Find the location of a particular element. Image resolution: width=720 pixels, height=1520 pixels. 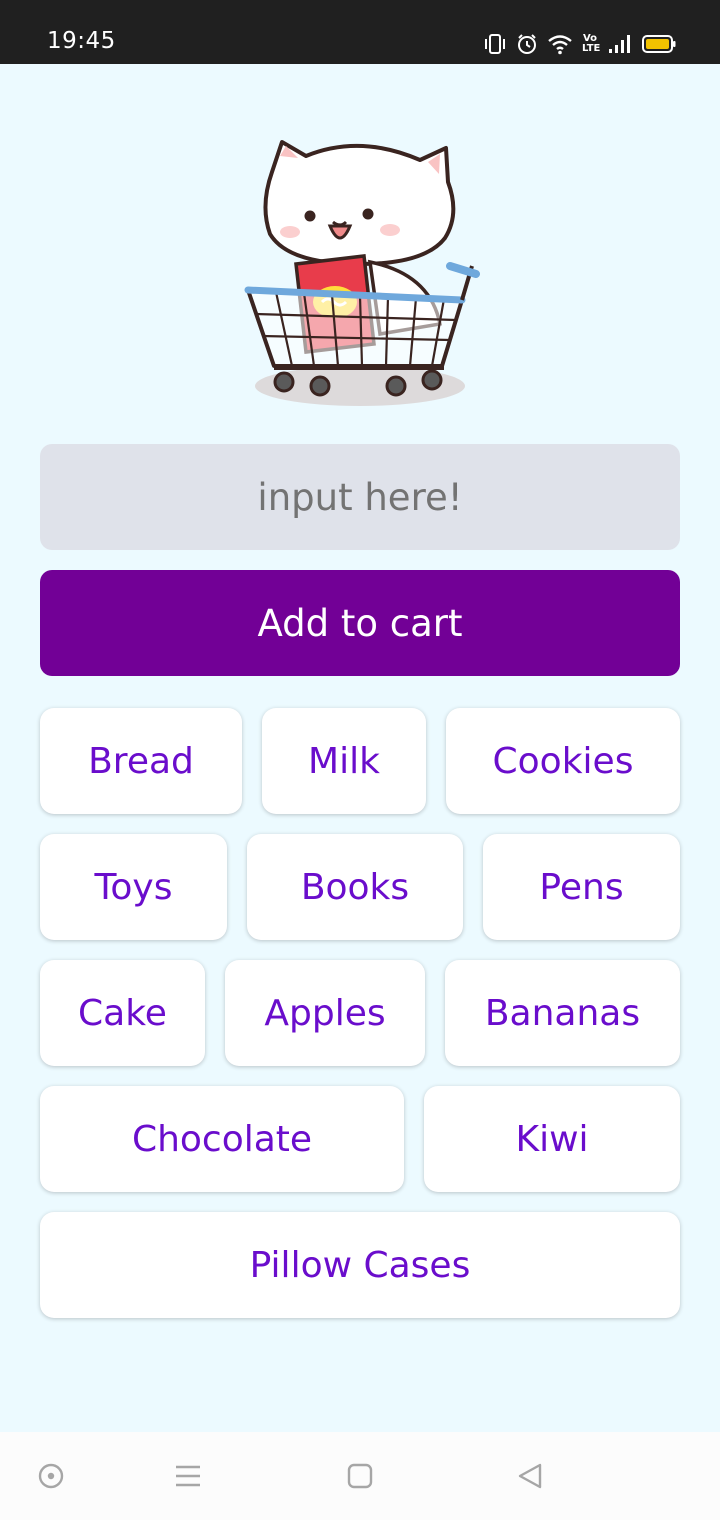

battery-icon is located at coordinates (659, 44).